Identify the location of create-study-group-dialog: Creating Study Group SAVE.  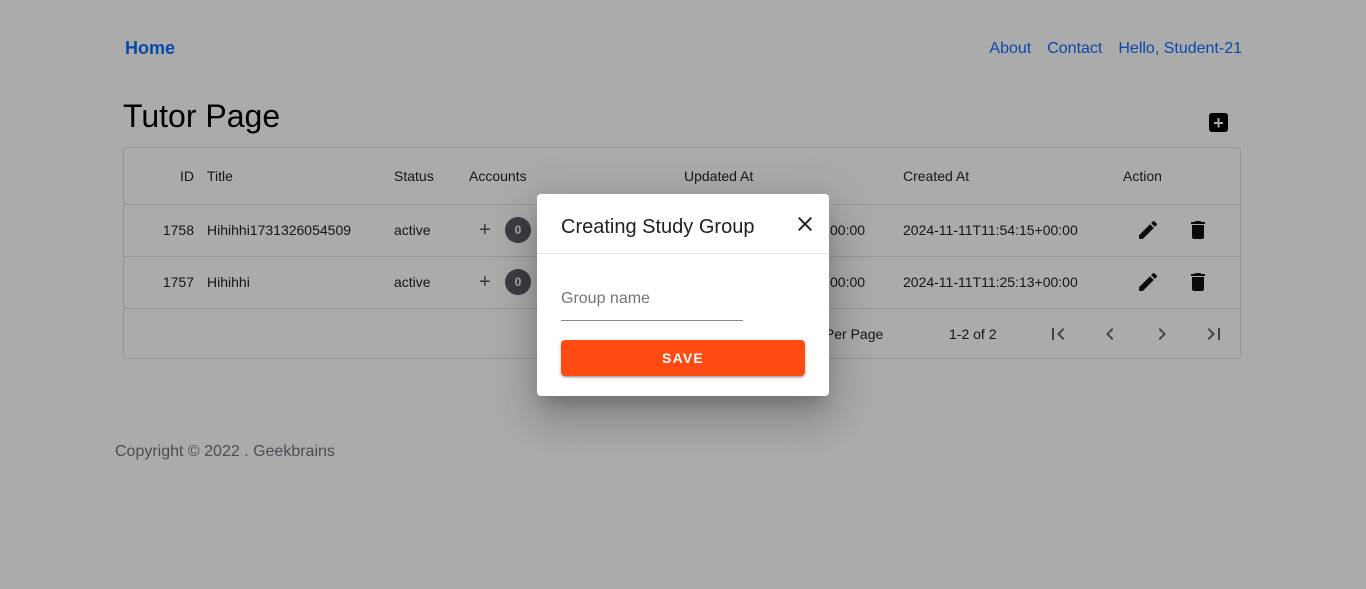
(683, 295).